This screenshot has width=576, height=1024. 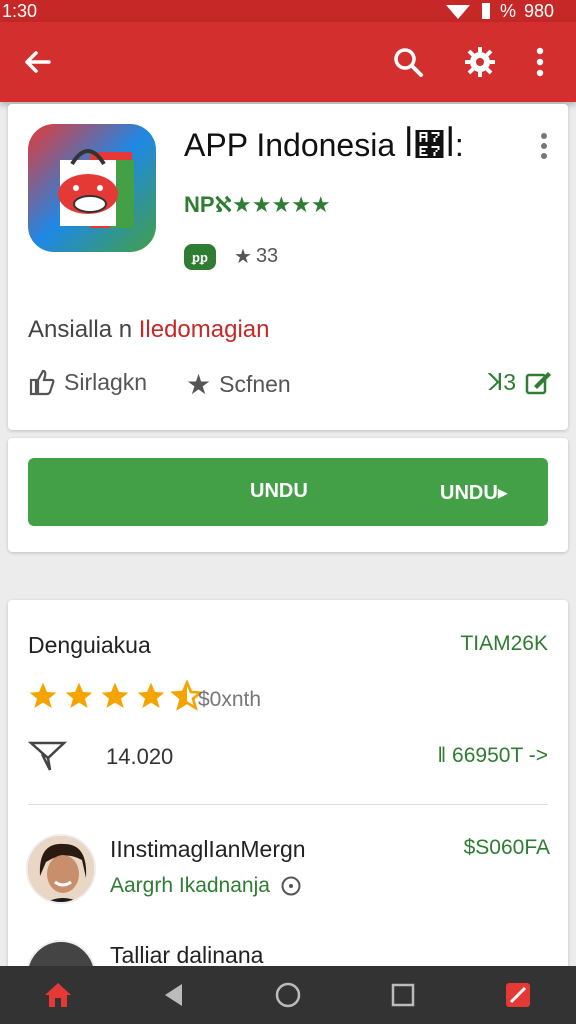 What do you see at coordinates (288, 11) in the screenshot?
I see `status-bar: 1:30 % 980` at bounding box center [288, 11].